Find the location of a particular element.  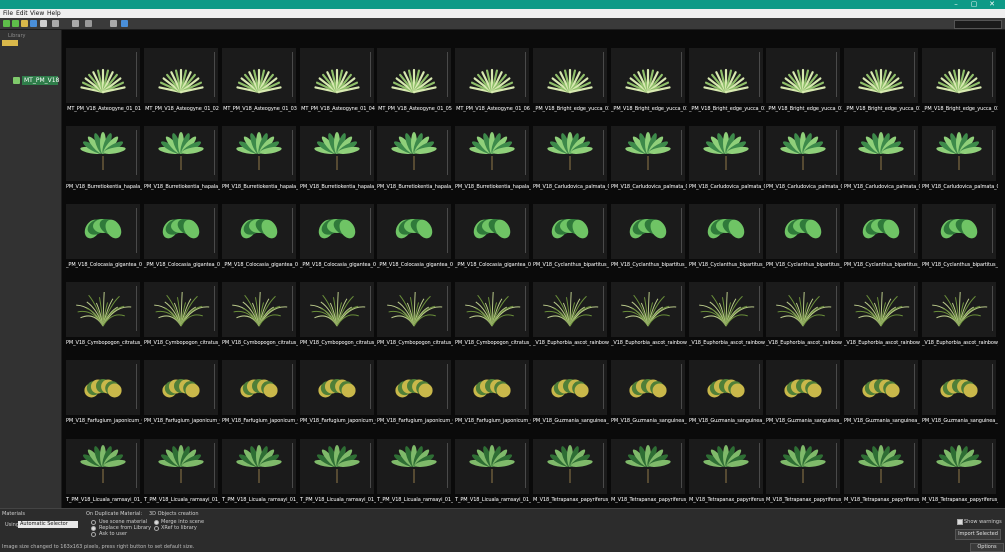

options-button: Options is located at coordinates (987, 547).